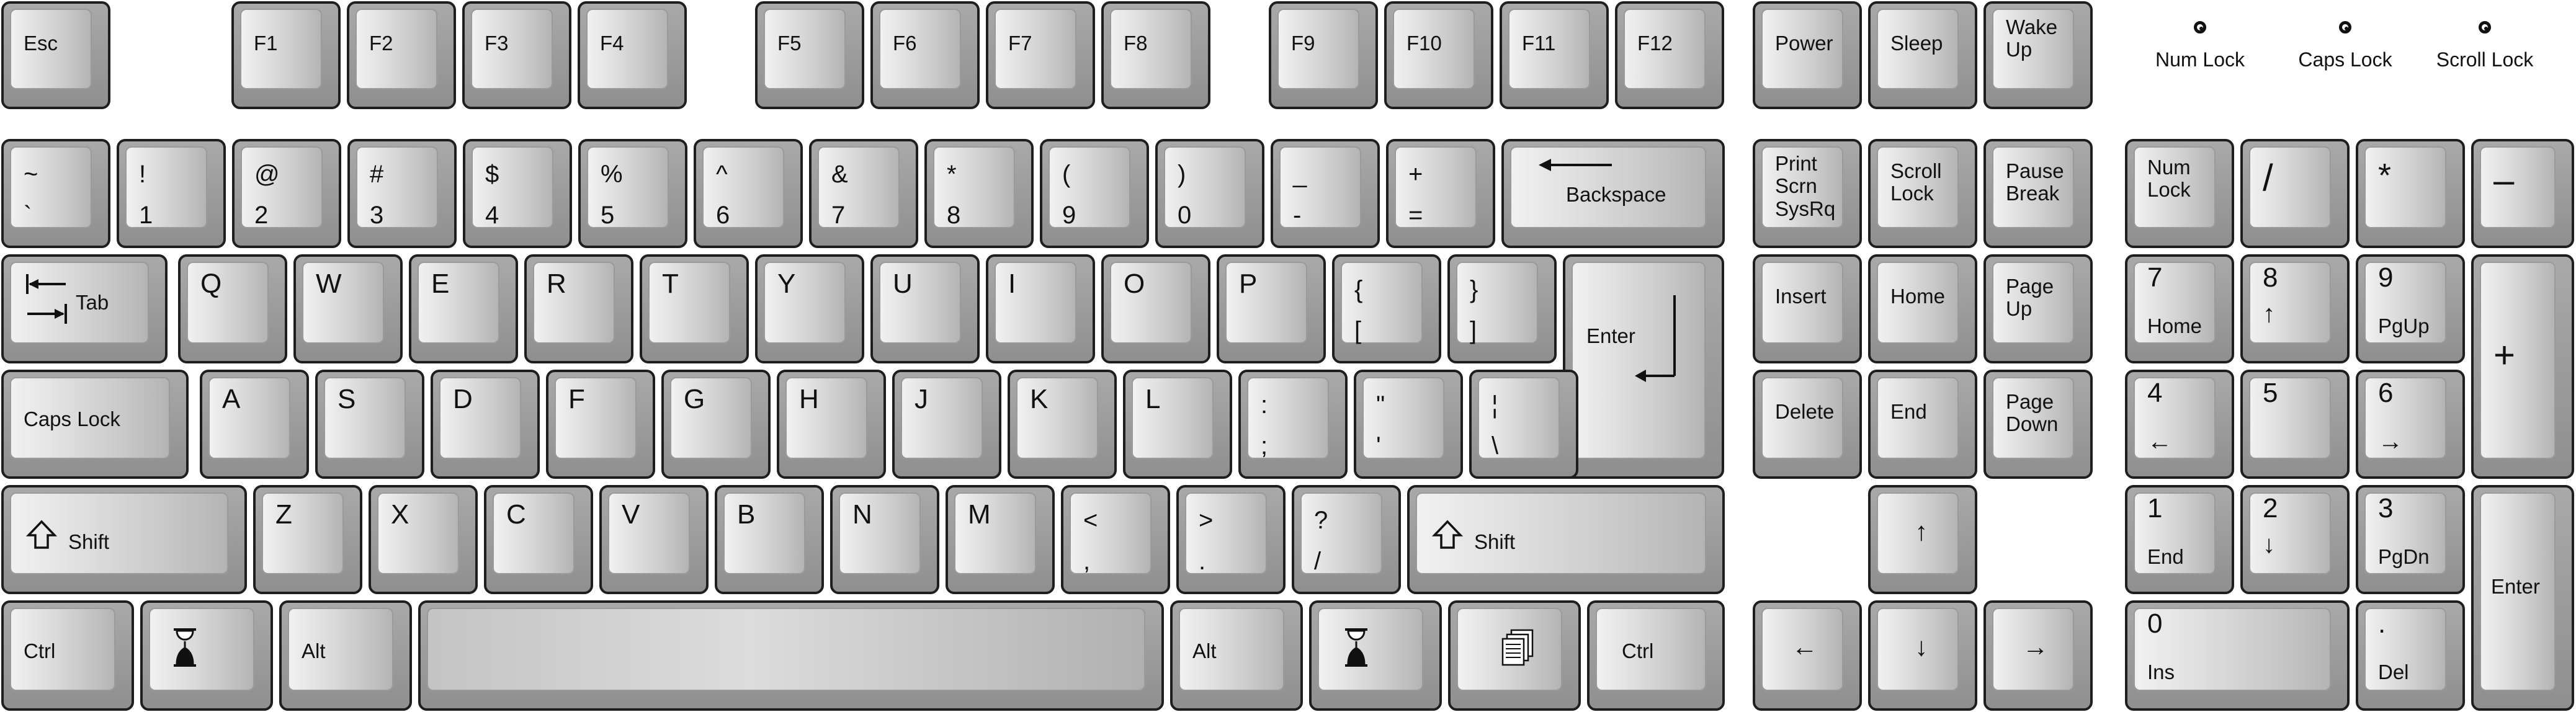 The image size is (2576, 712). I want to click on numpad-7-key: 7 Home, so click(2179, 308).